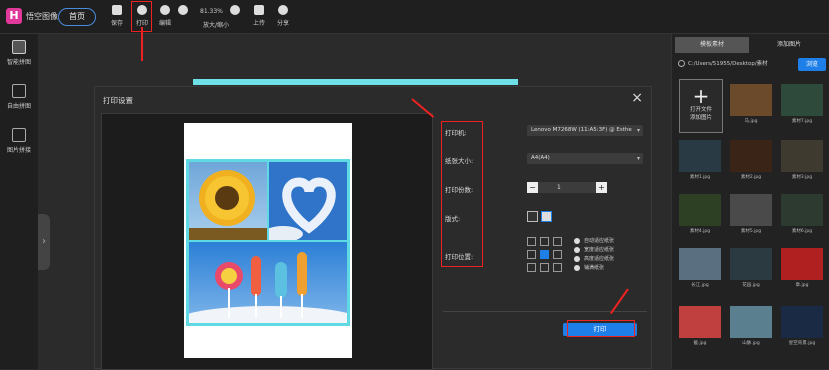 This screenshot has width=829, height=370. I want to click on save-button: 保存, so click(117, 16).